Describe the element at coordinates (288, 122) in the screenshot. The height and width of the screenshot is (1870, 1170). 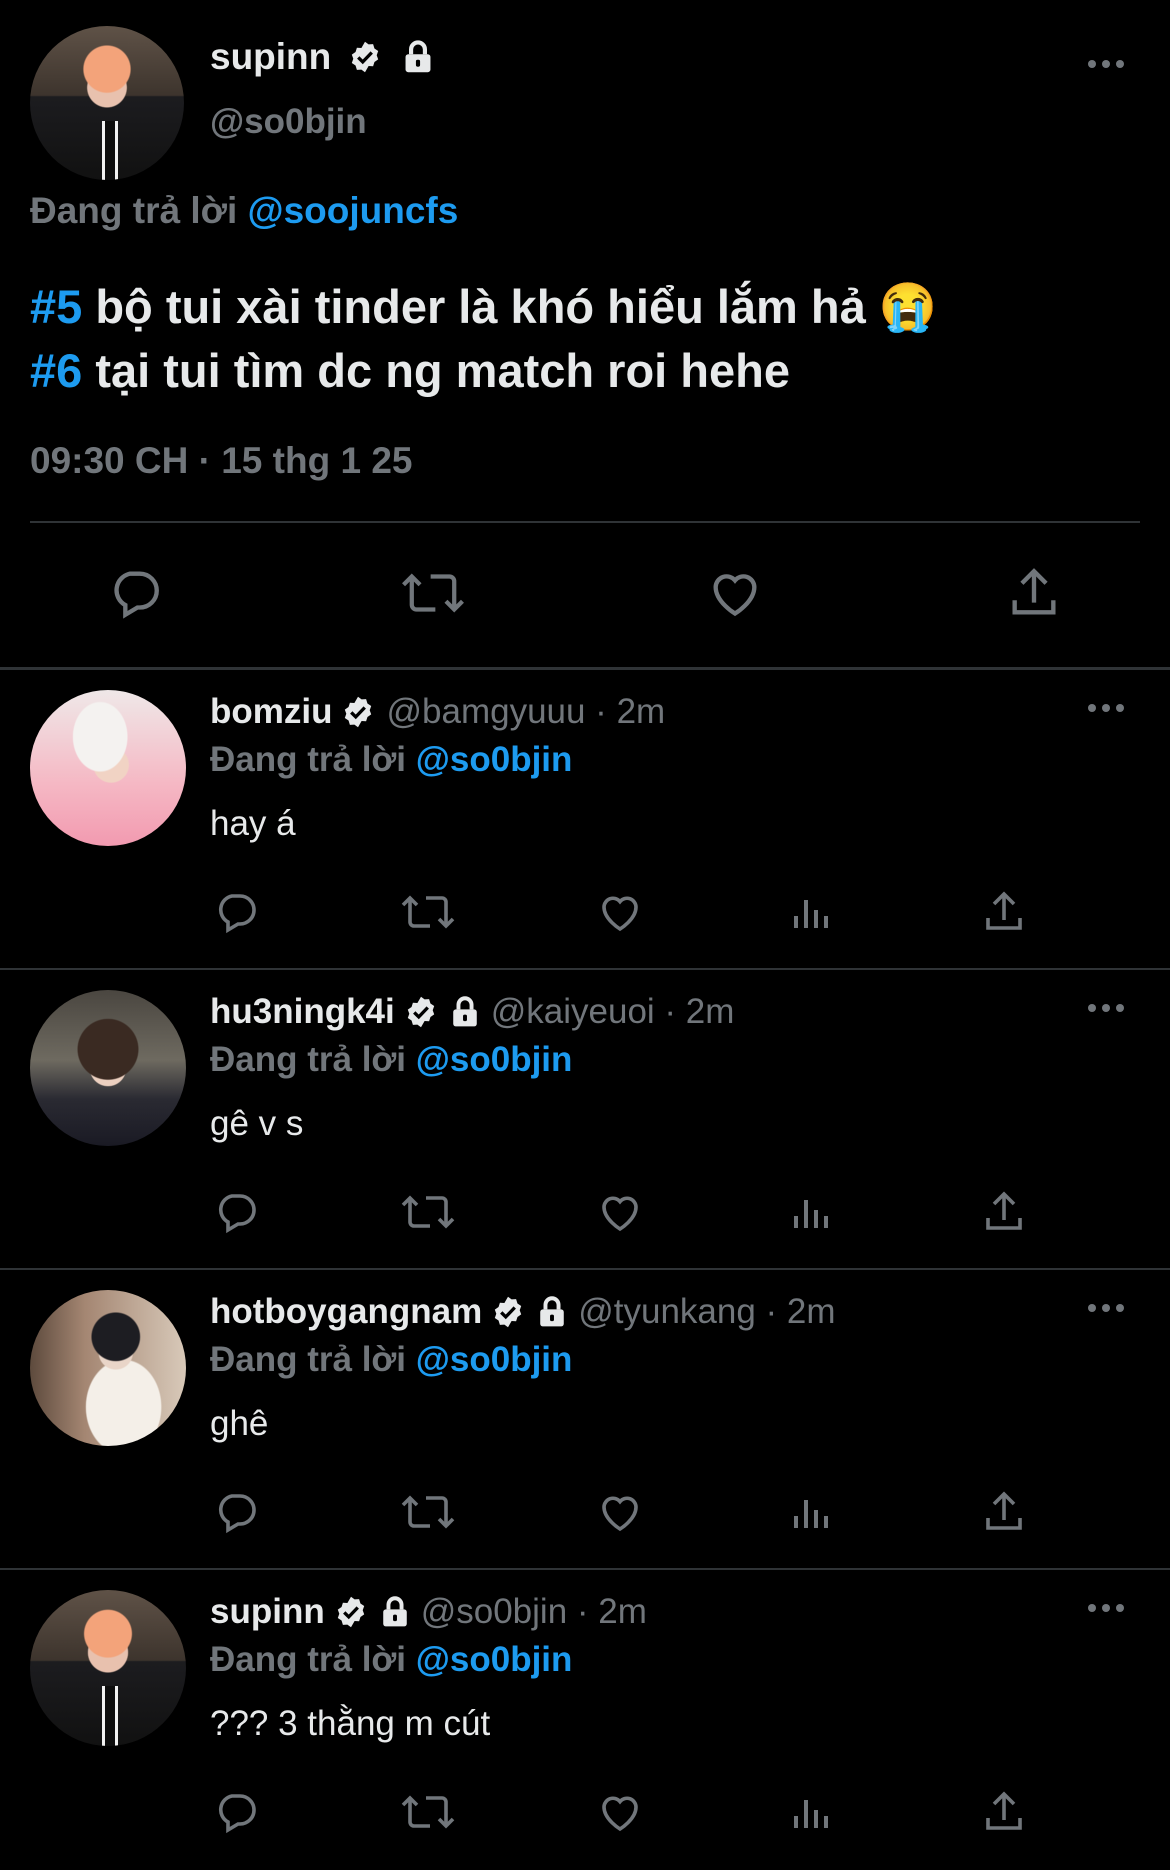
I see `main-author-handle: @so0bjin` at that location.